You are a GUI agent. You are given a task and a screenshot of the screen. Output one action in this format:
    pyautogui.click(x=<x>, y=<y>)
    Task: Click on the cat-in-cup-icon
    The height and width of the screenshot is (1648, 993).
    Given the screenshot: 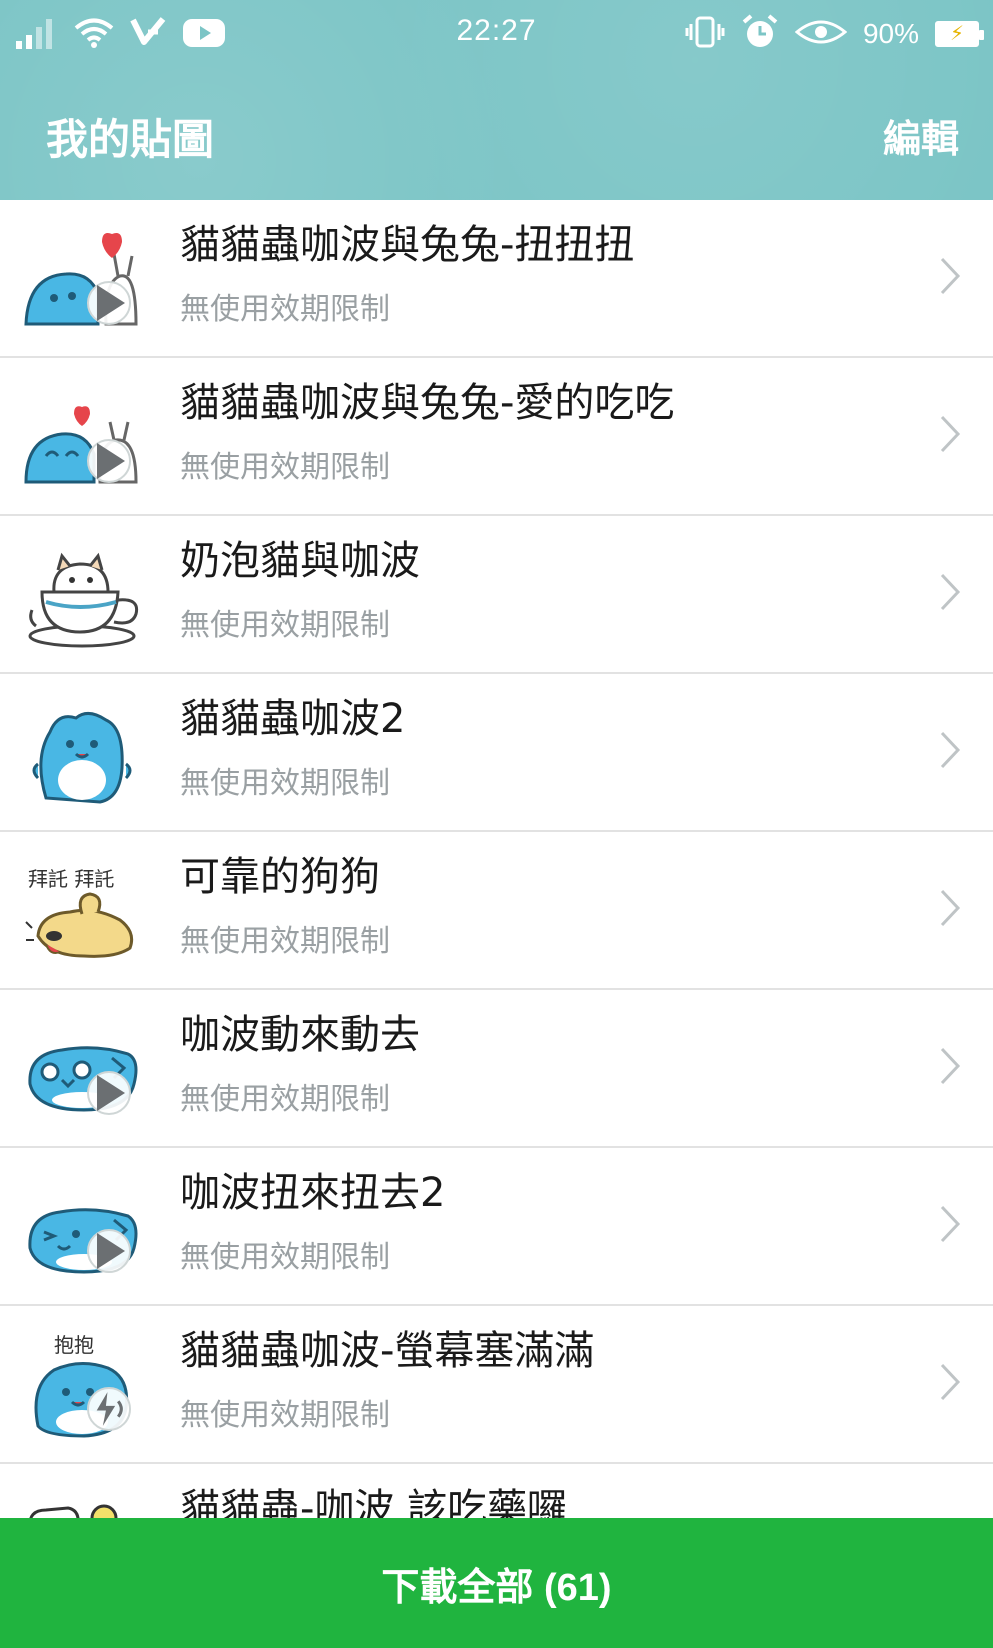 What is the action you would take?
    pyautogui.click(x=83, y=595)
    